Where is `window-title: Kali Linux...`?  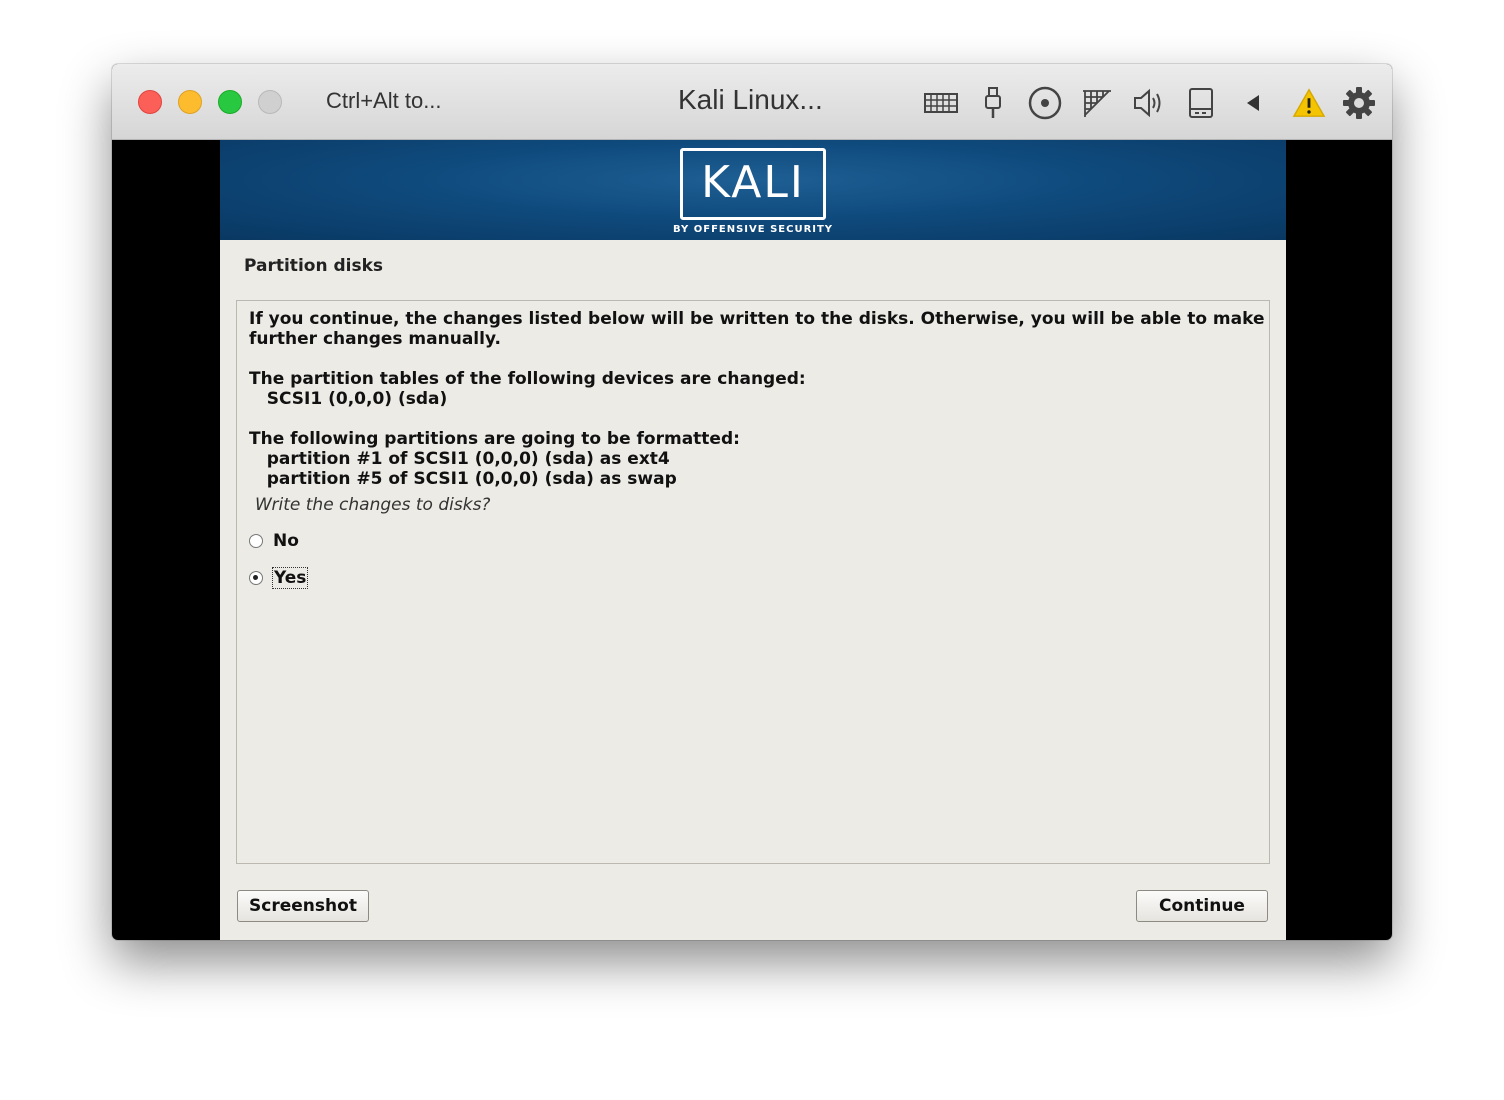 window-title: Kali Linux... is located at coordinates (750, 99).